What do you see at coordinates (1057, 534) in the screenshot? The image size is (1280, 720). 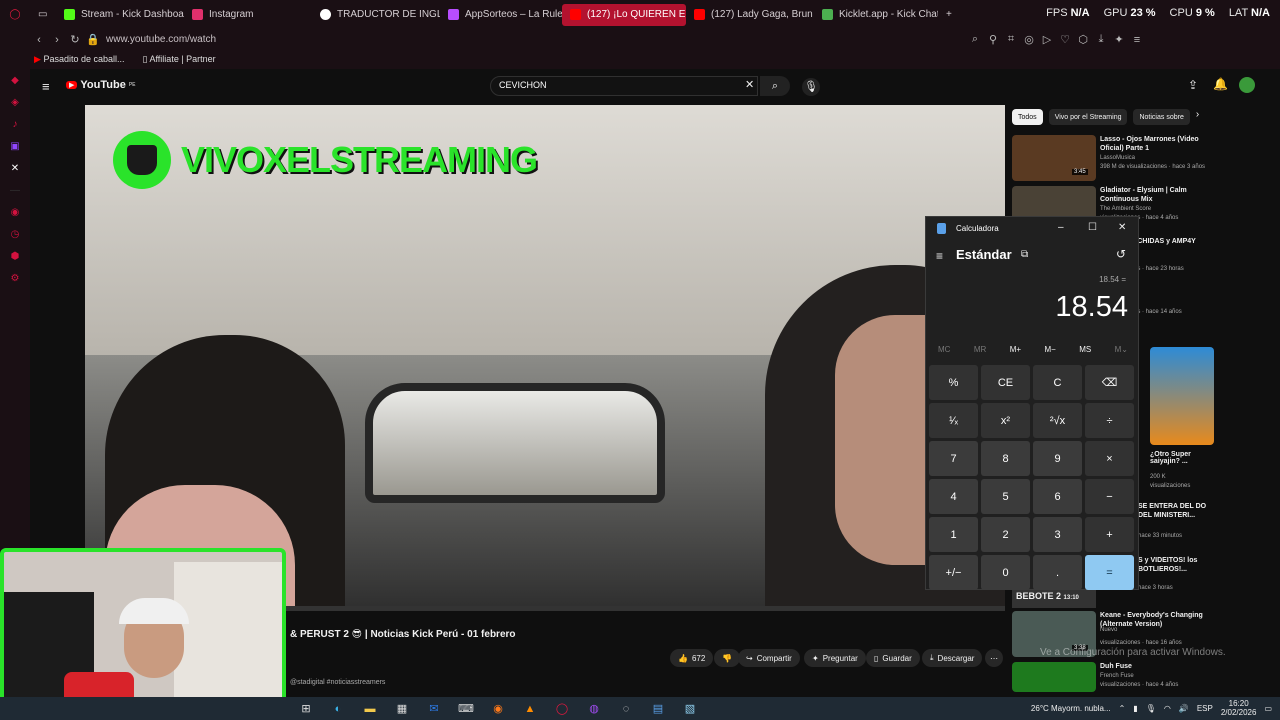 I see `digit-3-key: 3` at bounding box center [1057, 534].